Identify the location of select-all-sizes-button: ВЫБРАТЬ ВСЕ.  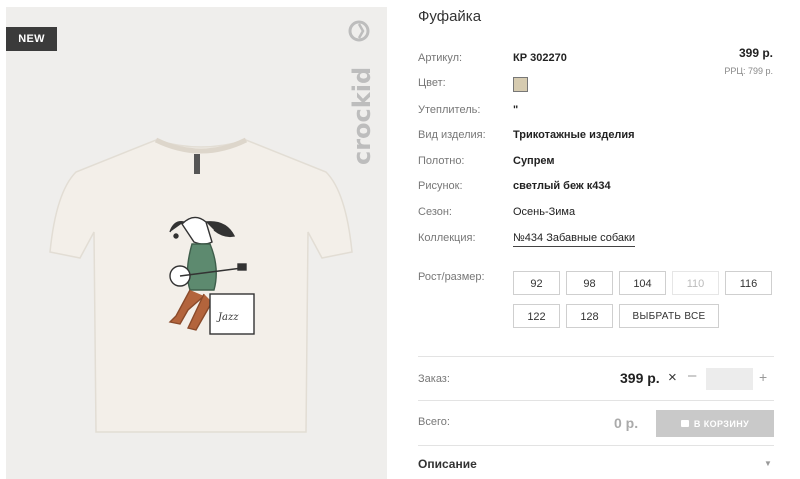
(669, 316).